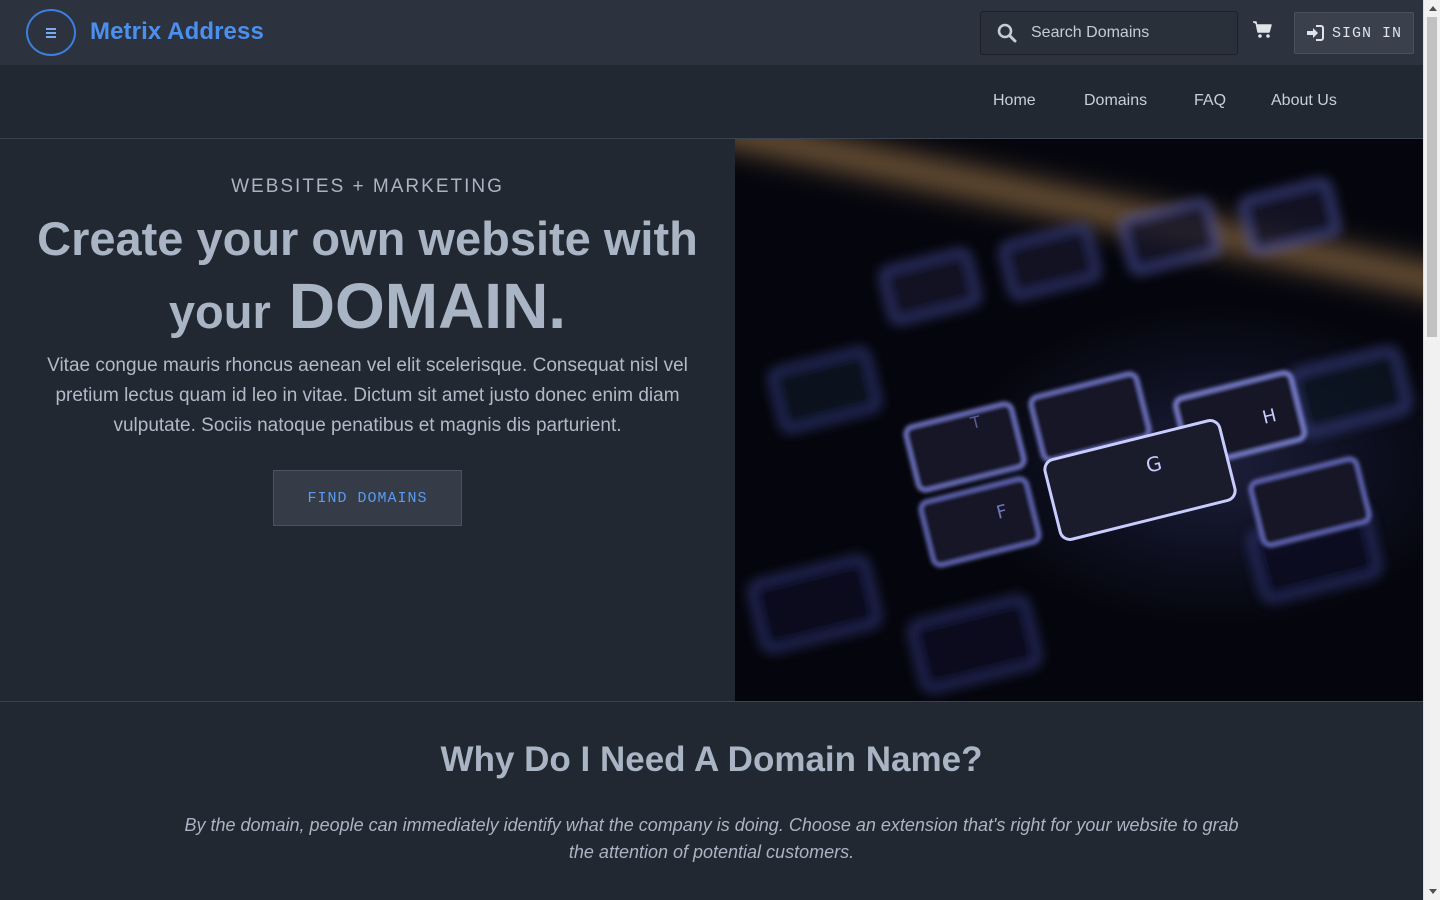 The height and width of the screenshot is (900, 1440). Describe the element at coordinates (367, 238) in the screenshot. I see `hero-headline-line1: Create your own website with` at that location.